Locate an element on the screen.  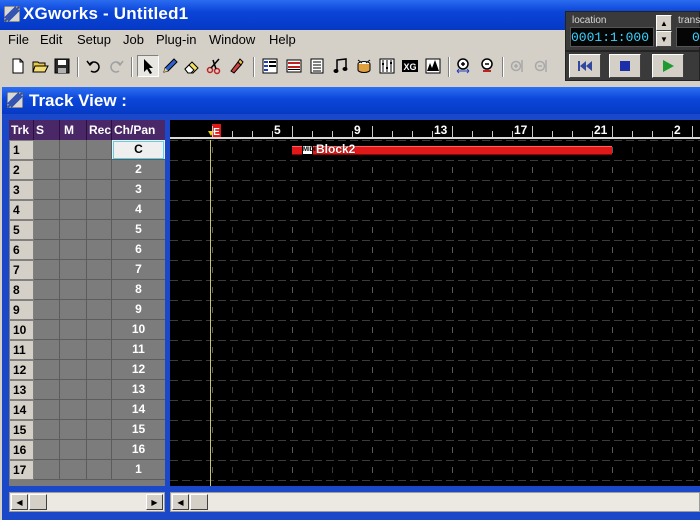
vertical-zoom-out-icon is located at coordinates (541, 66).